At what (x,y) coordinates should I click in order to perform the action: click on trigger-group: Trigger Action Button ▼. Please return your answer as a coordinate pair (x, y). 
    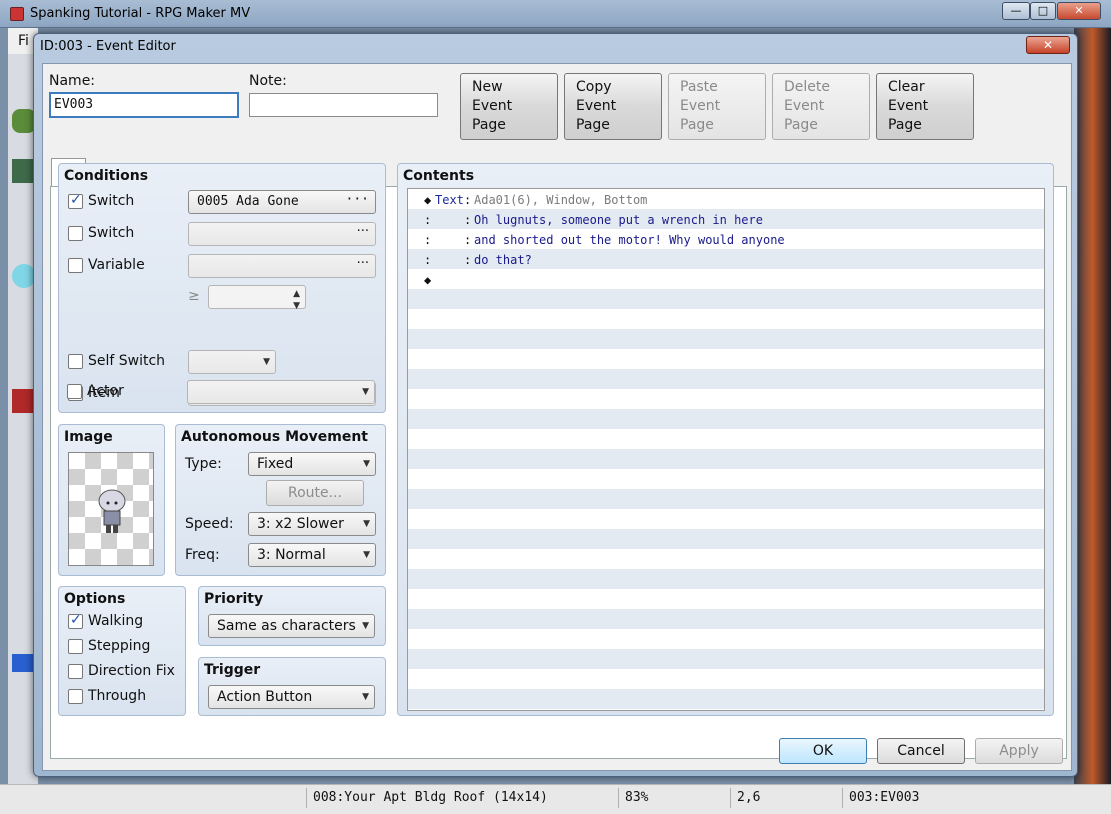
    Looking at the image, I should click on (292, 686).